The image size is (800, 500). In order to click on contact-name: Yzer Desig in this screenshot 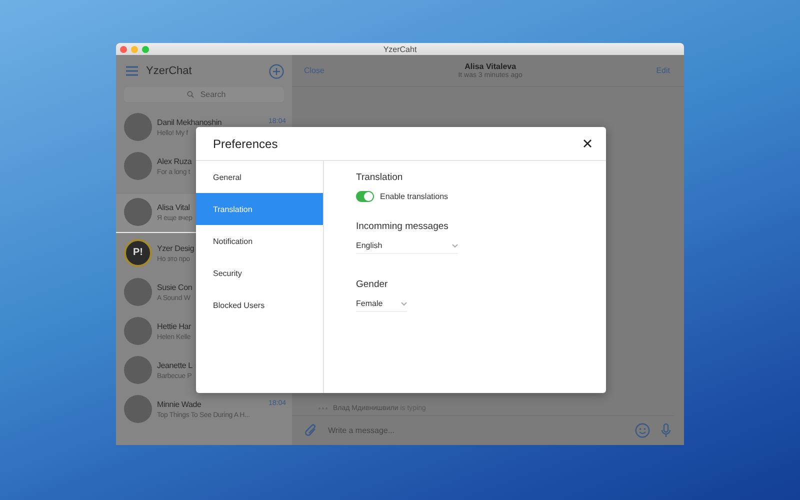, I will do `click(175, 248)`.